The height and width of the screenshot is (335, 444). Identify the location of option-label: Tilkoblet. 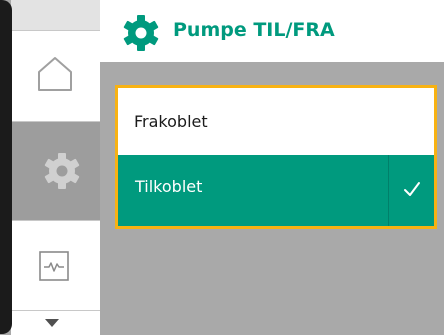
(169, 186).